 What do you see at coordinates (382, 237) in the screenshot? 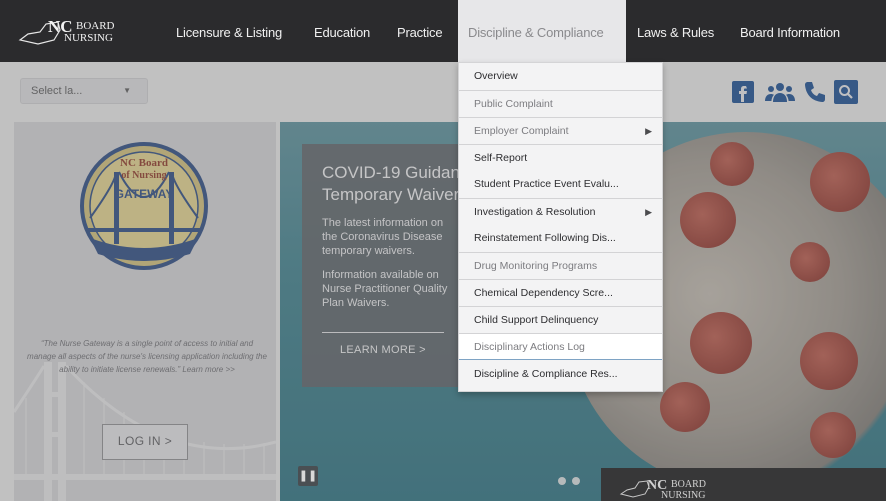
I see `card-text-1b: the Coronavirus Disease` at bounding box center [382, 237].